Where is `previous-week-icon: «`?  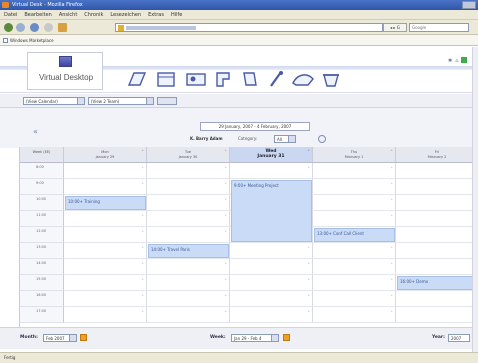 previous-week-icon: « is located at coordinates (35, 131).